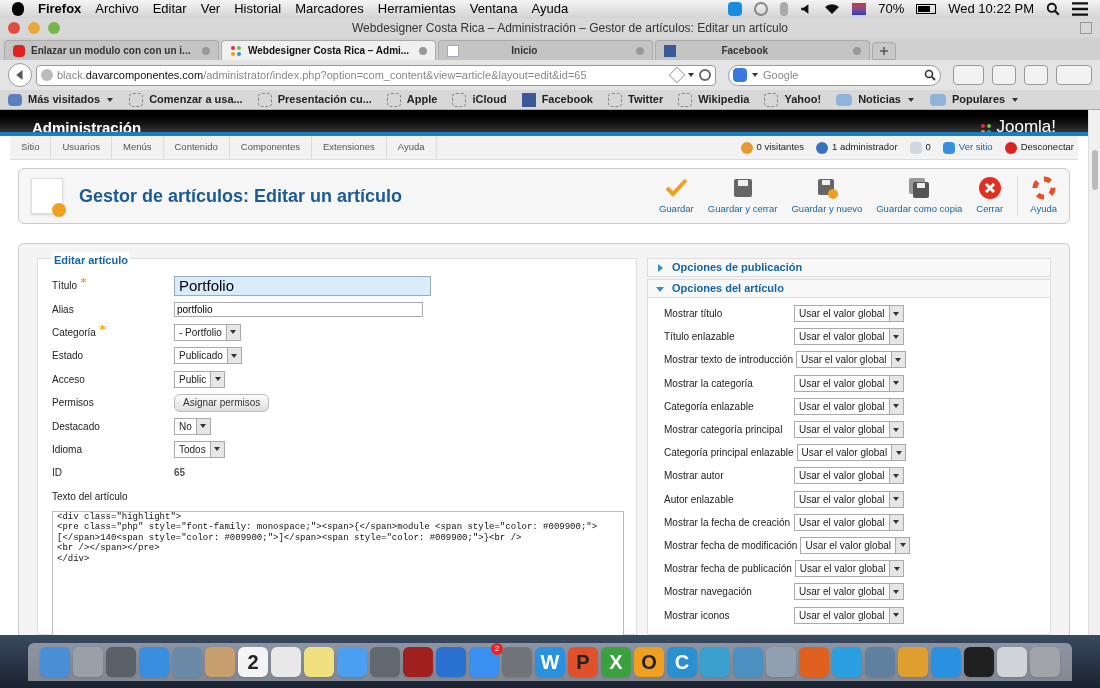  I want to click on admin-menu-item: Ayuda, so click(411, 147).